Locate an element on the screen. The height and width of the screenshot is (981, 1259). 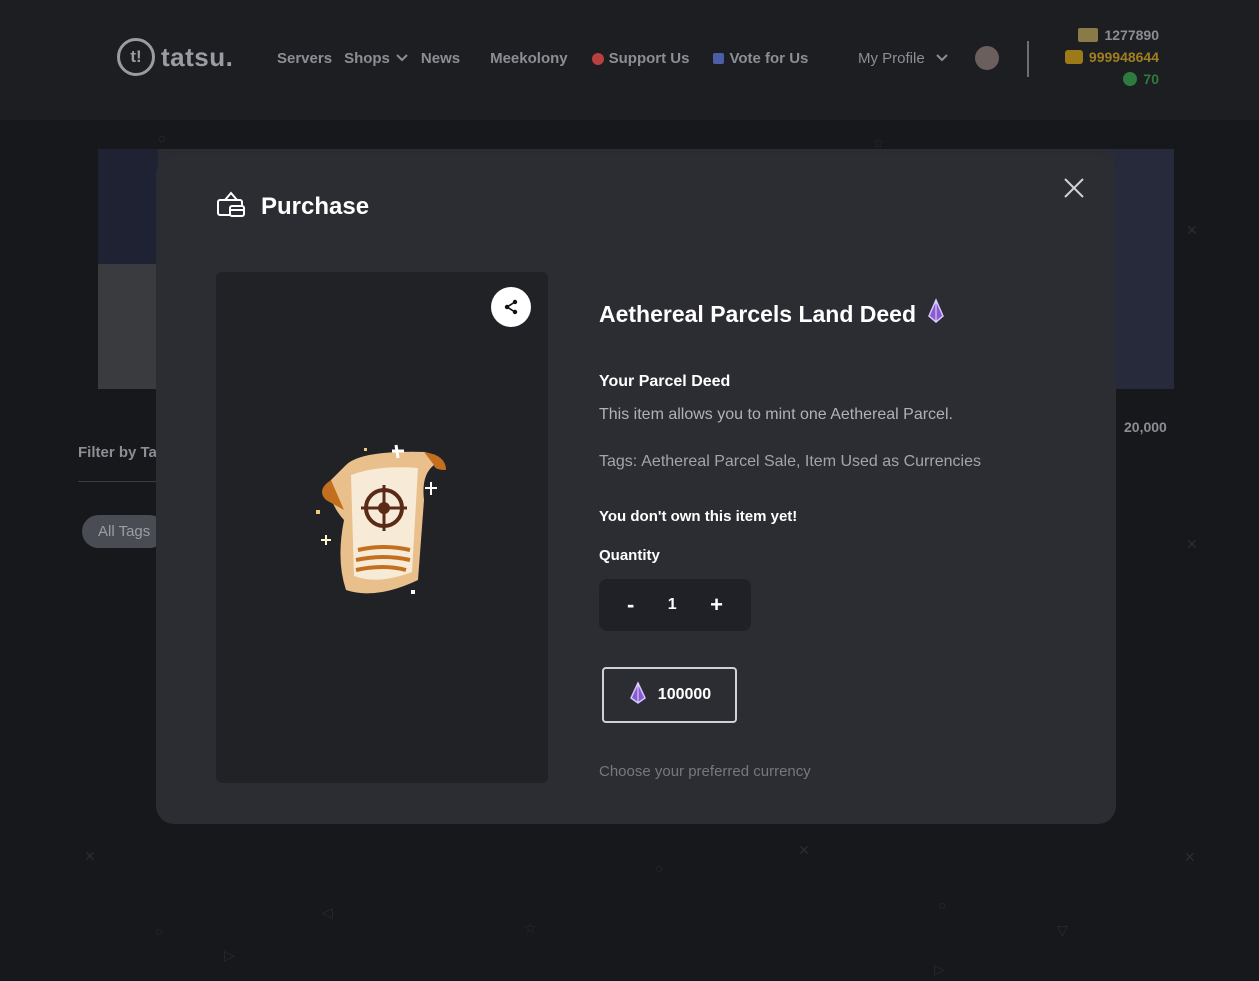
quantity-label: Quantity is located at coordinates (629, 555).